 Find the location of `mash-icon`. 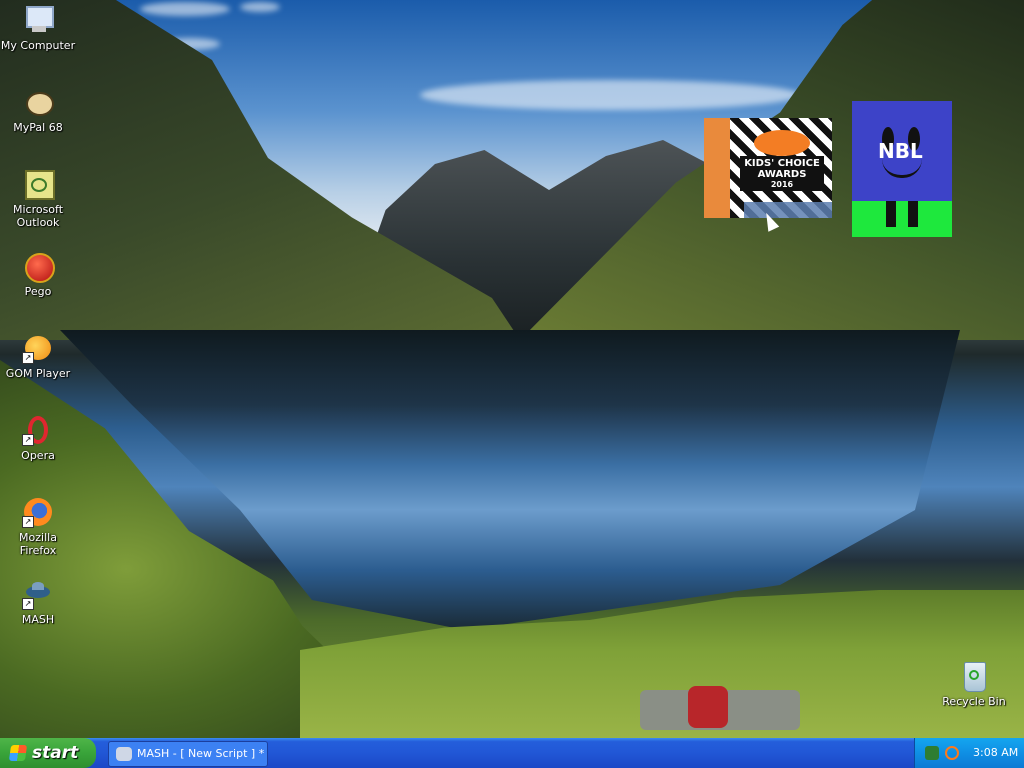

mash-icon is located at coordinates (124, 754).